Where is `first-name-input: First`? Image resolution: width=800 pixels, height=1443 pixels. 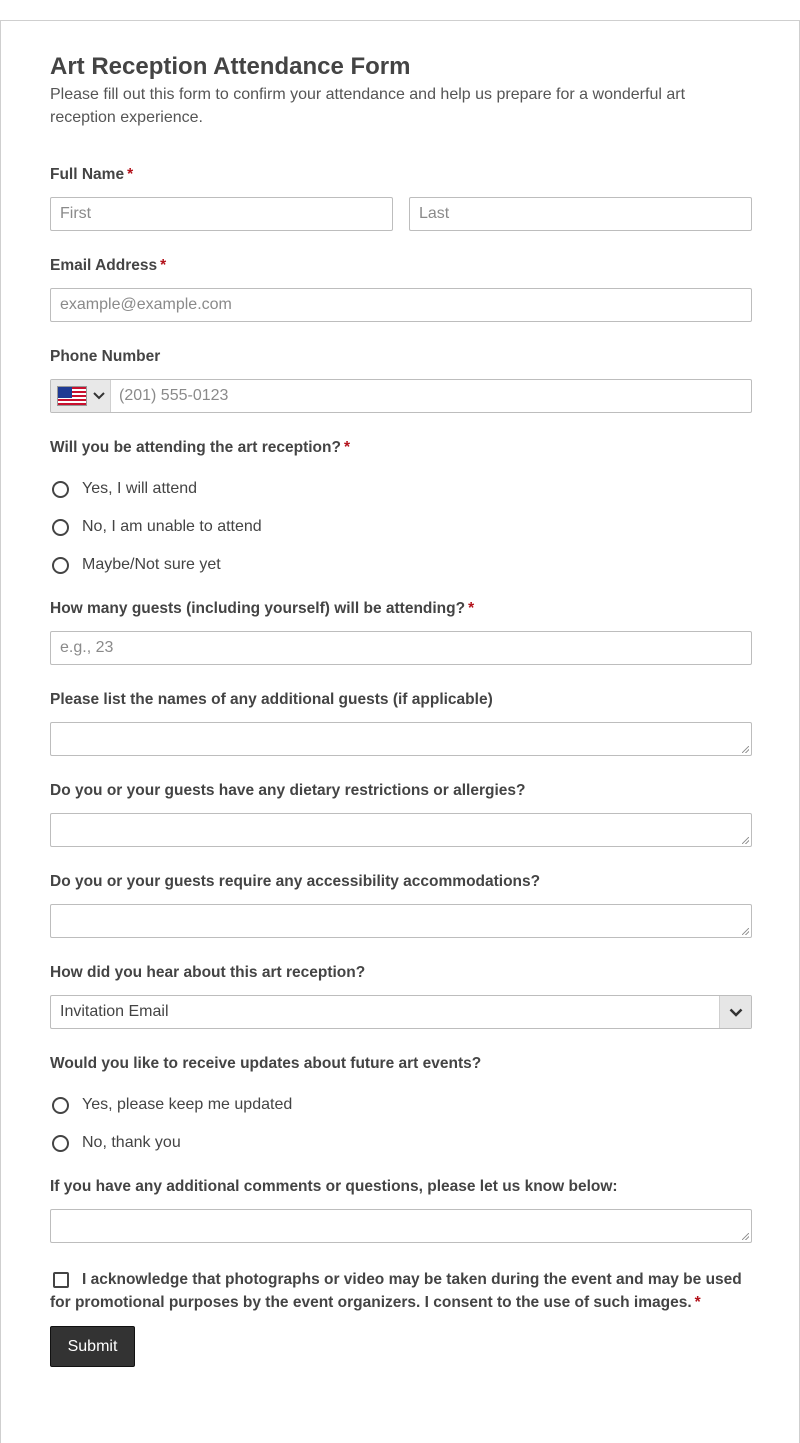
first-name-input: First is located at coordinates (221, 214).